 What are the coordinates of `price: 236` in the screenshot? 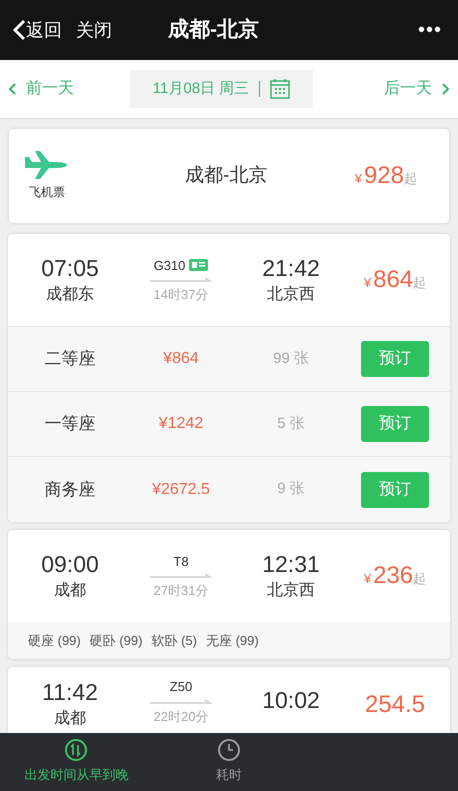 It's located at (393, 576).